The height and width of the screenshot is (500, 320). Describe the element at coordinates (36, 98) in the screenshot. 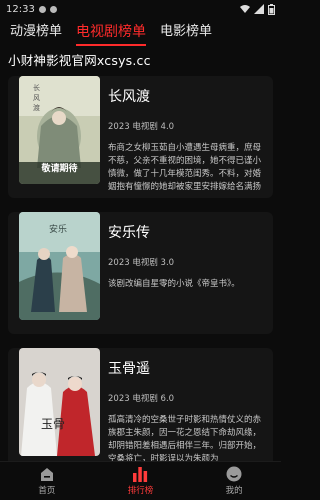

I see `svg-text: 风` at that location.